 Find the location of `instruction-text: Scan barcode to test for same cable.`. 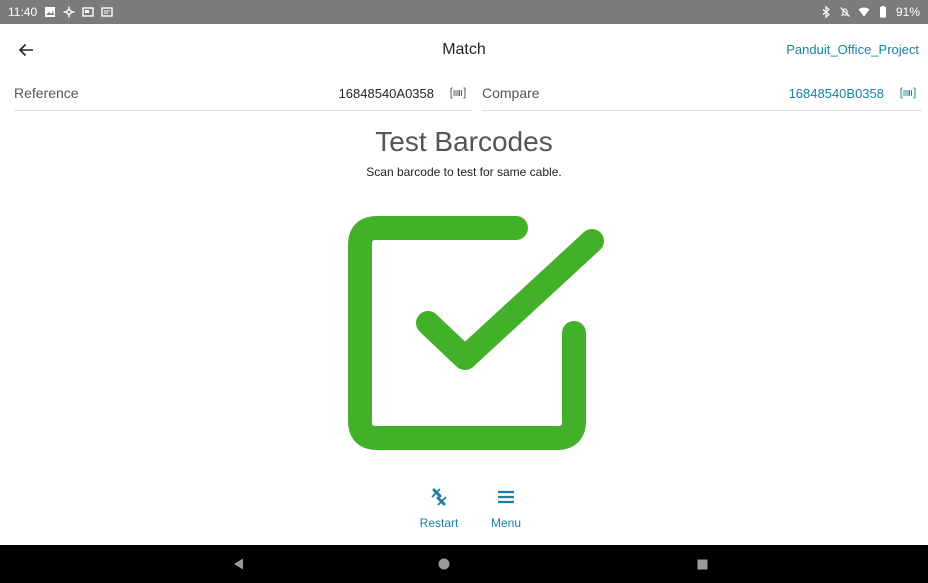

instruction-text: Scan barcode to test for same cable. is located at coordinates (464, 172).